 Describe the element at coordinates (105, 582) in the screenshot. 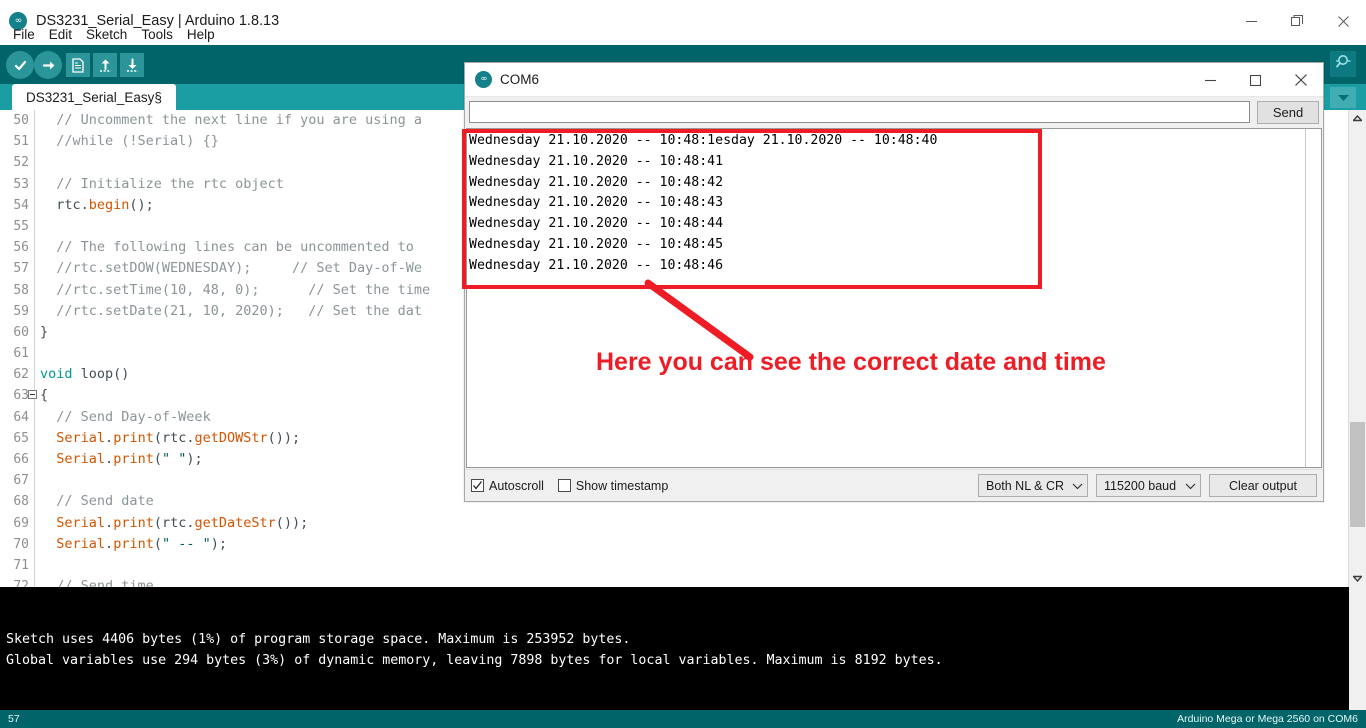

I see `code-text: // Send time` at that location.